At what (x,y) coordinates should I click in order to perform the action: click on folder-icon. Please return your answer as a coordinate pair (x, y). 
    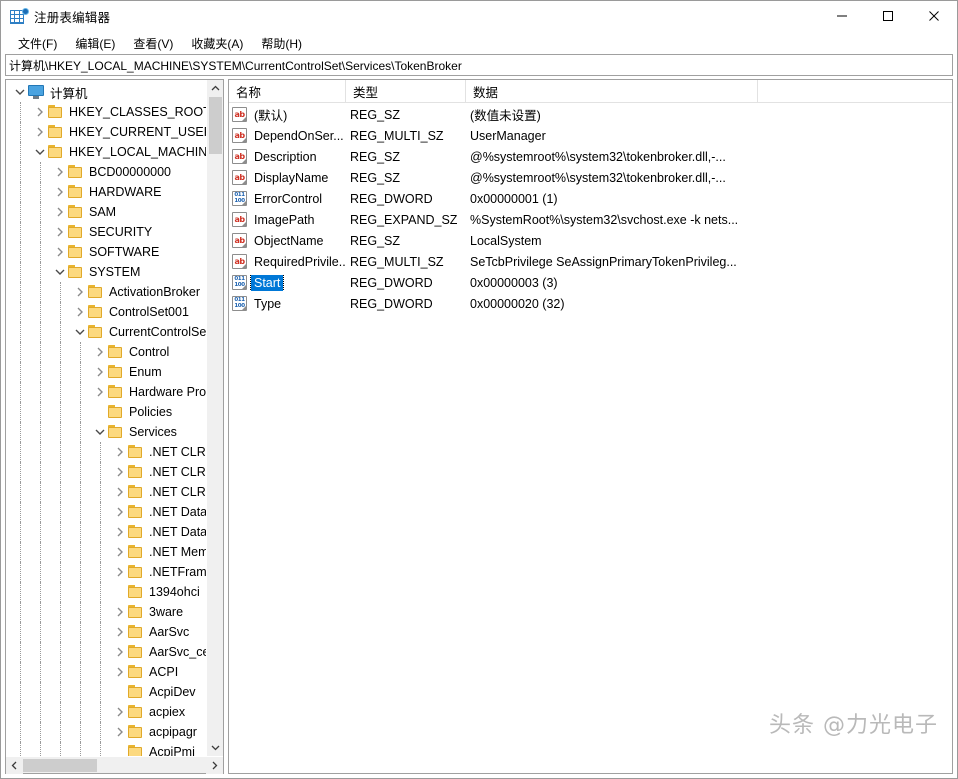
    Looking at the image, I should click on (116, 372).